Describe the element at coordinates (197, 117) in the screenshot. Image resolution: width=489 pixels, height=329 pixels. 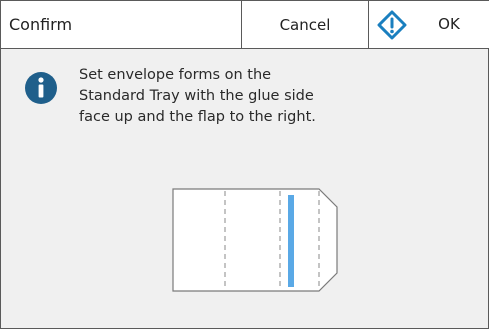
I see `message-line-3: face up and the flap to the right.` at that location.